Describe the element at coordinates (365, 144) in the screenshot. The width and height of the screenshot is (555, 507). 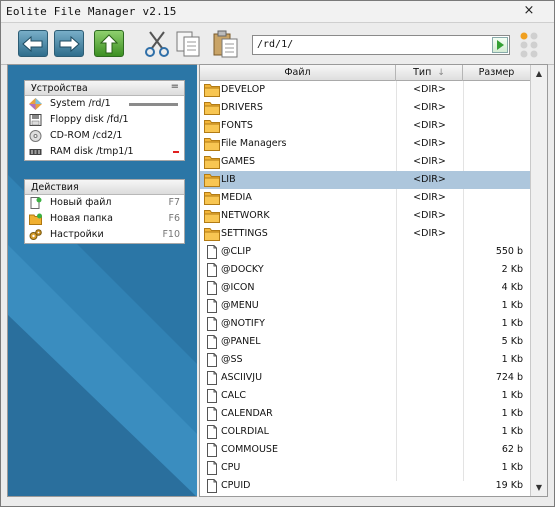
I see `folder-row: File Managers <DIR>` at that location.